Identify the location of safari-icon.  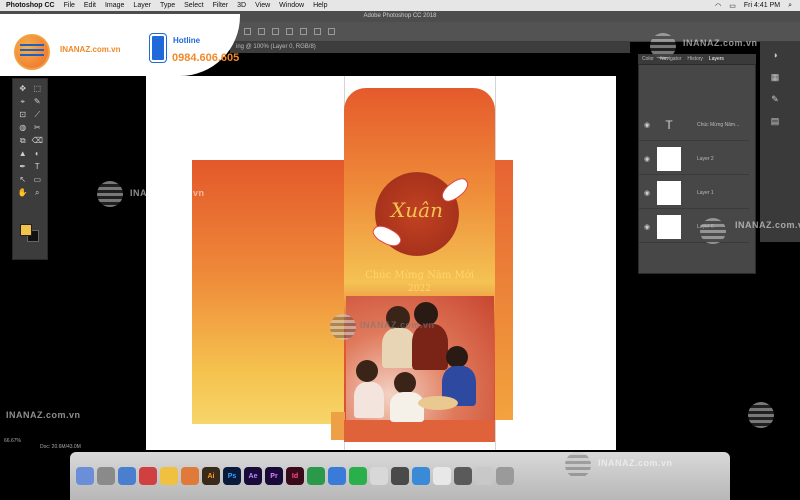
(127, 476).